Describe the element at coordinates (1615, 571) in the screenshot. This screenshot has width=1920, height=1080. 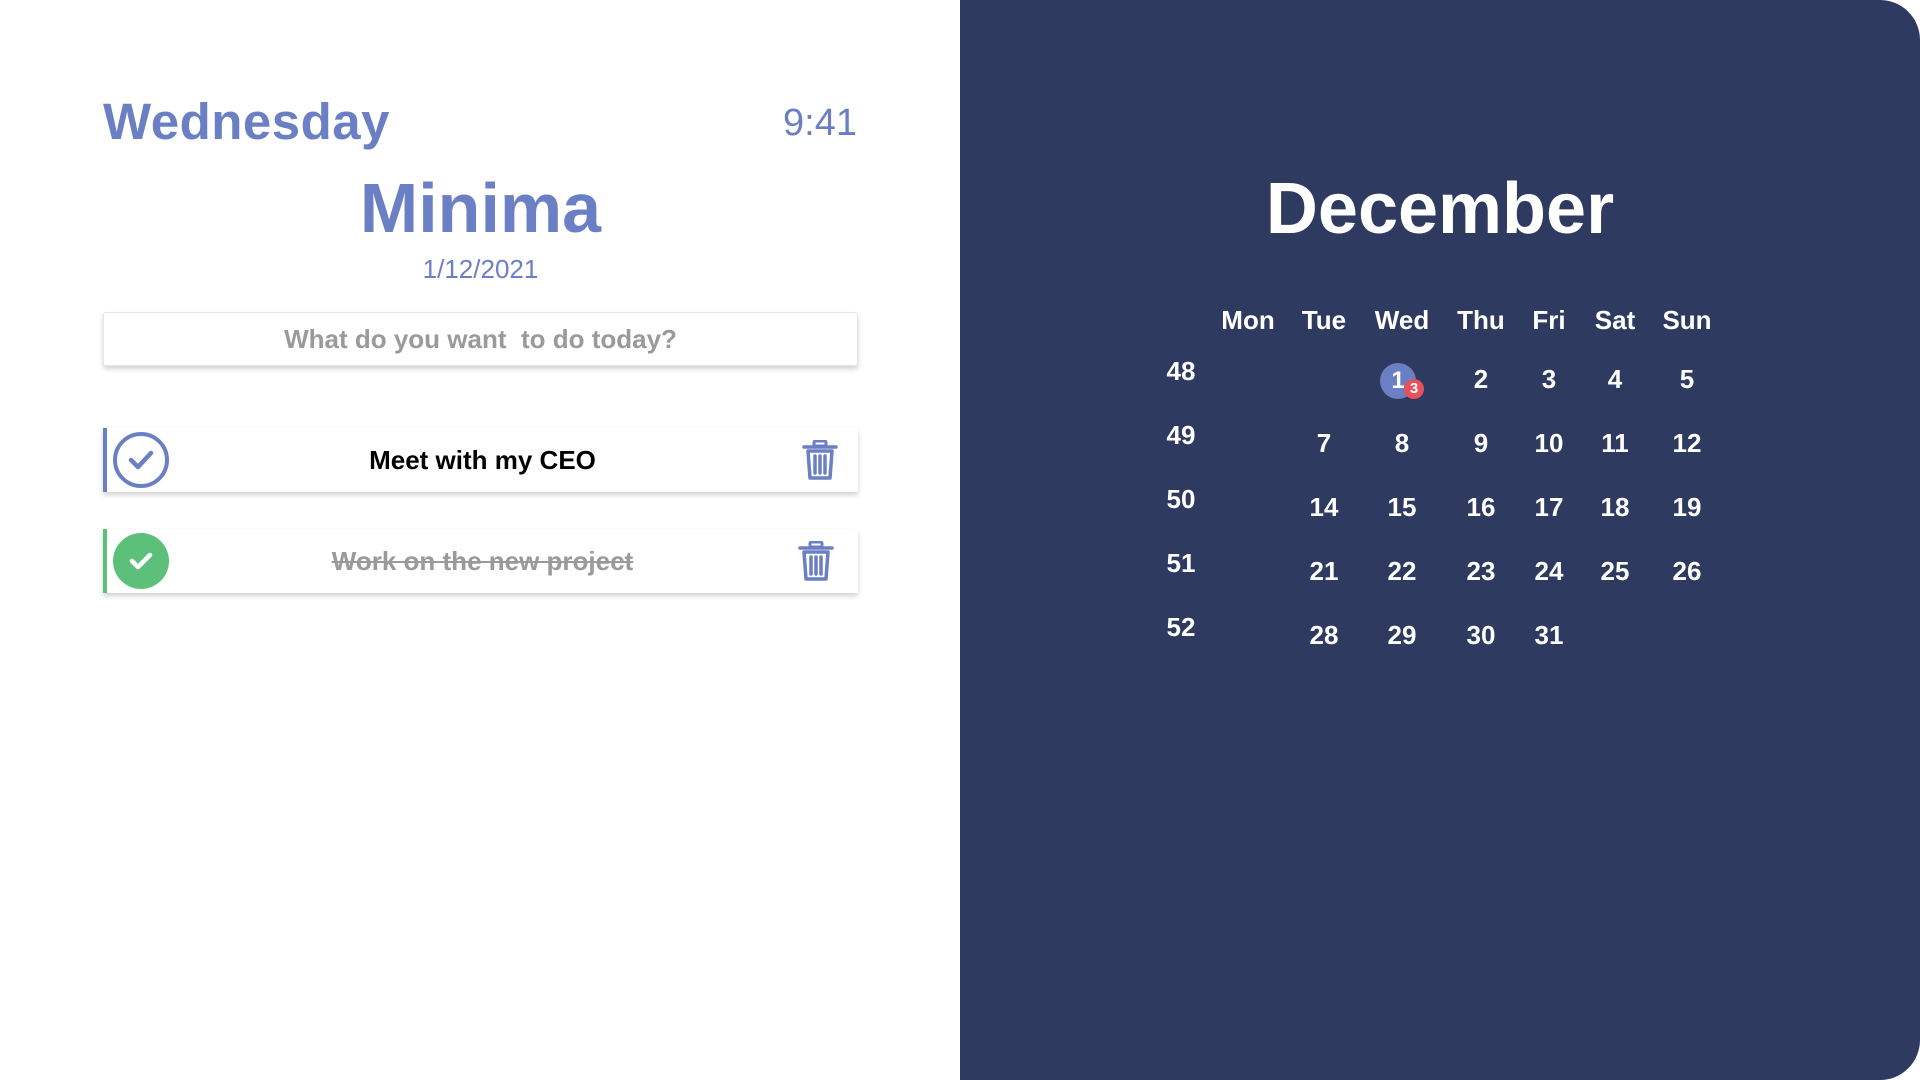
I see `calendar-day: 25` at that location.